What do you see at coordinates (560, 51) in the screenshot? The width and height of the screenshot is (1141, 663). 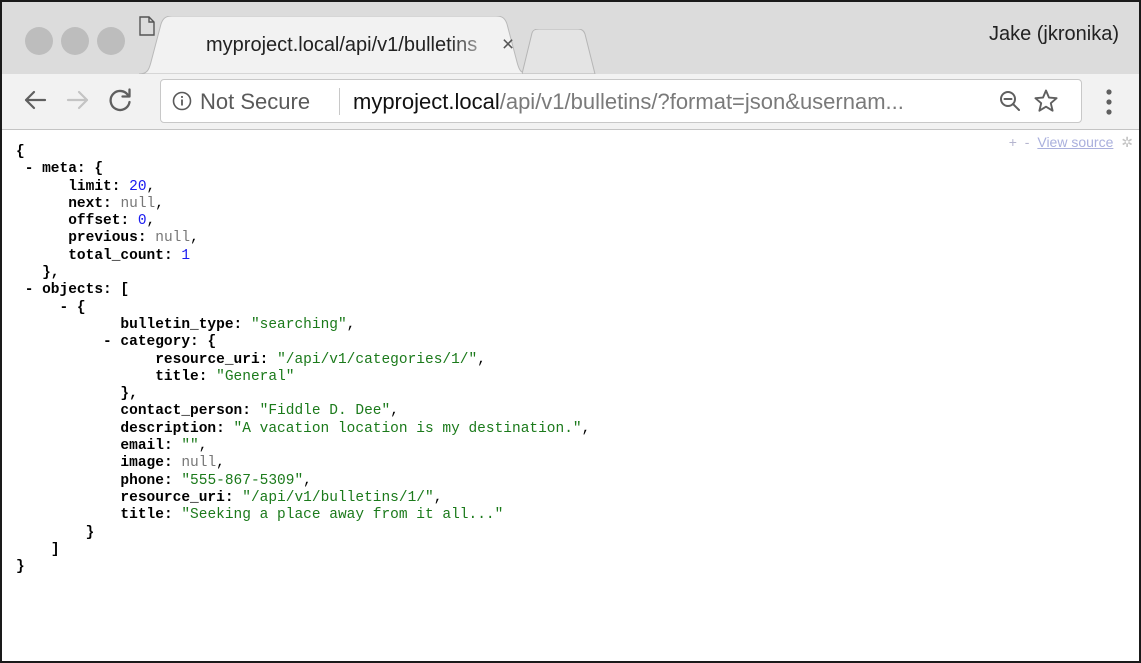 I see `new-tab-button` at bounding box center [560, 51].